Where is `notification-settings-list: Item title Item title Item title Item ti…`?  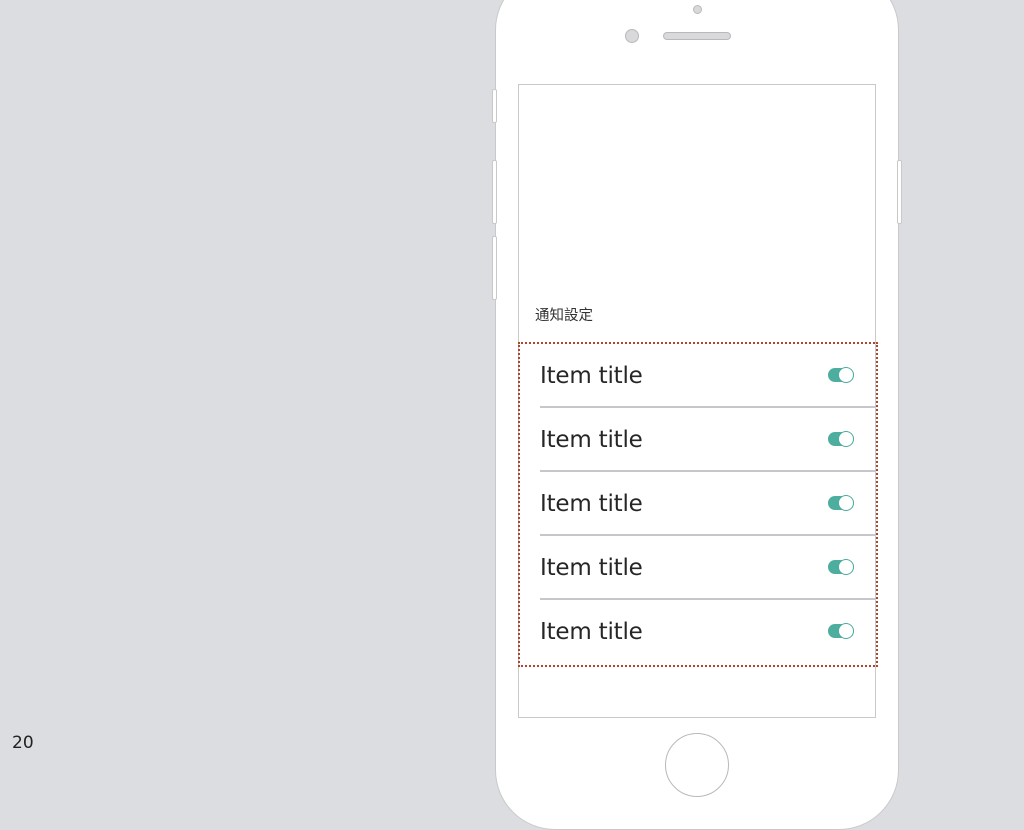
notification-settings-list: Item title Item title Item title Item ti… is located at coordinates (698, 504).